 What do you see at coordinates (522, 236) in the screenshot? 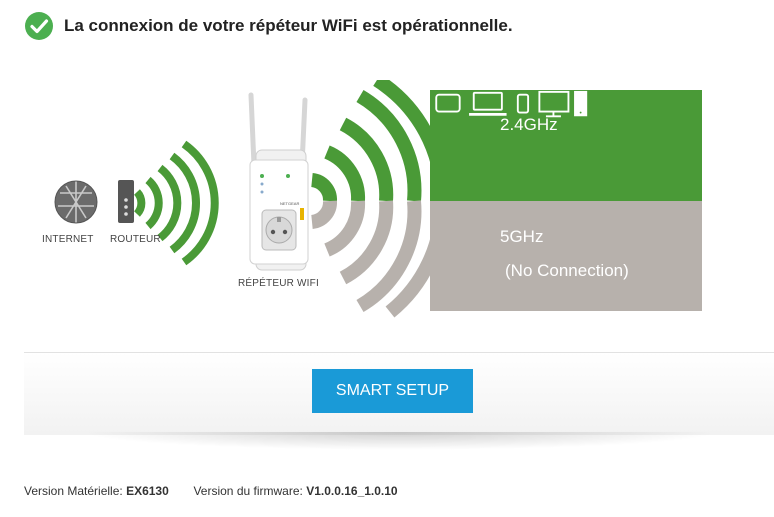
I see `band-5ghz-label: 5GHz` at bounding box center [522, 236].